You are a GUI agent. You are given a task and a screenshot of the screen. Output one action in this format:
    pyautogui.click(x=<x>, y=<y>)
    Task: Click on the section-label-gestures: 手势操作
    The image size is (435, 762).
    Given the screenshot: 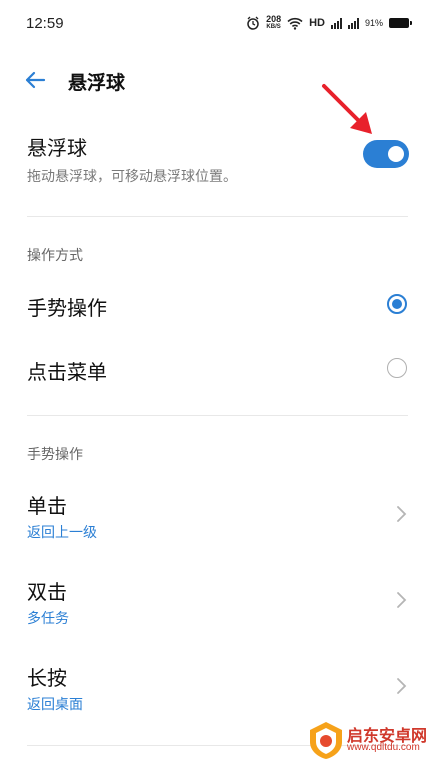 What is the action you would take?
    pyautogui.click(x=55, y=455)
    